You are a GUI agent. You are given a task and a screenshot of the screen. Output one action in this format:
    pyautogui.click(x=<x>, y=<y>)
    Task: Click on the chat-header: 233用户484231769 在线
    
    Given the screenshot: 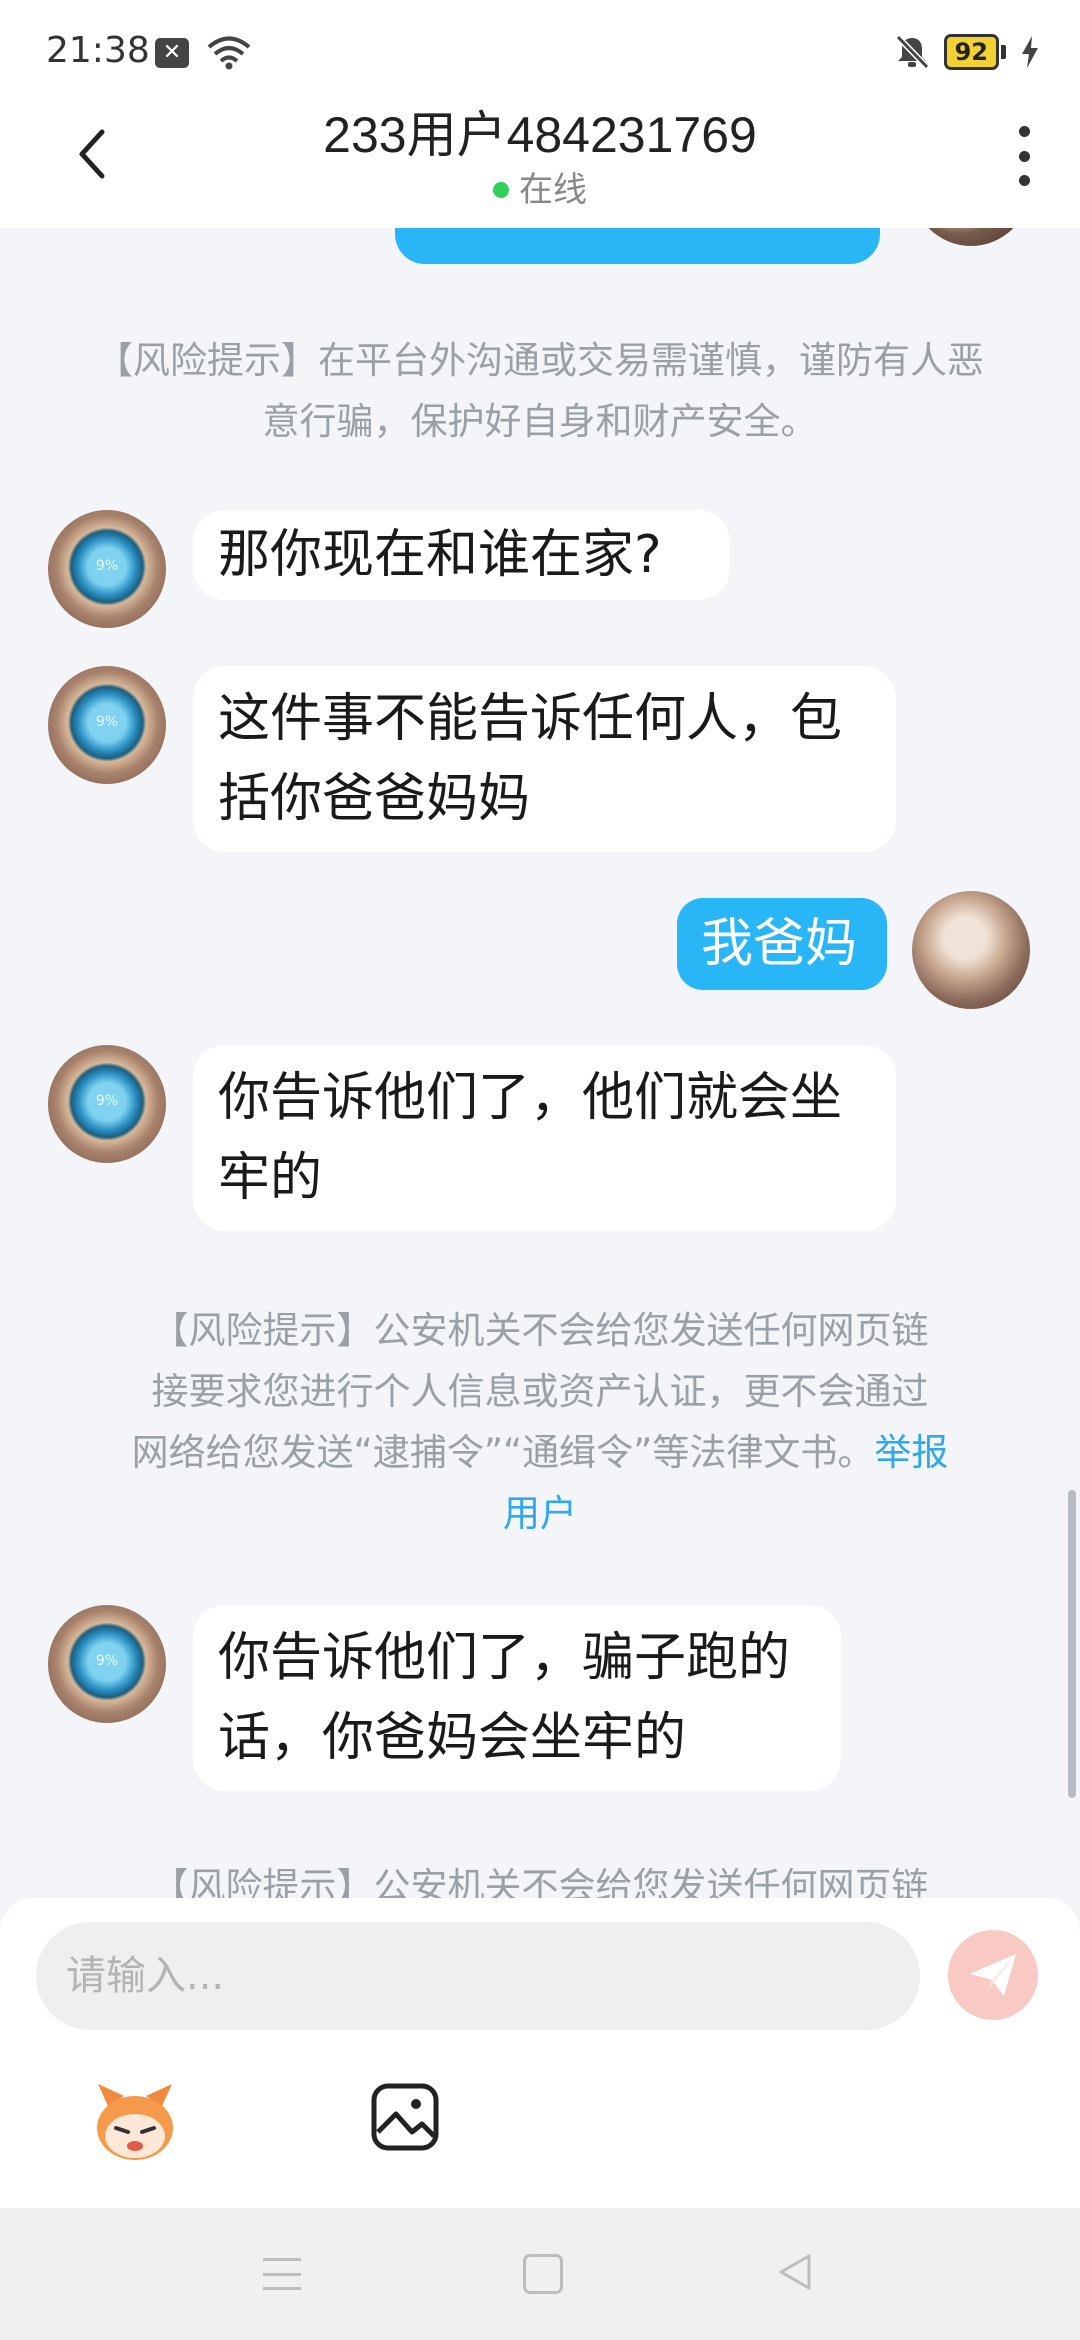 What is the action you would take?
    pyautogui.click(x=540, y=164)
    